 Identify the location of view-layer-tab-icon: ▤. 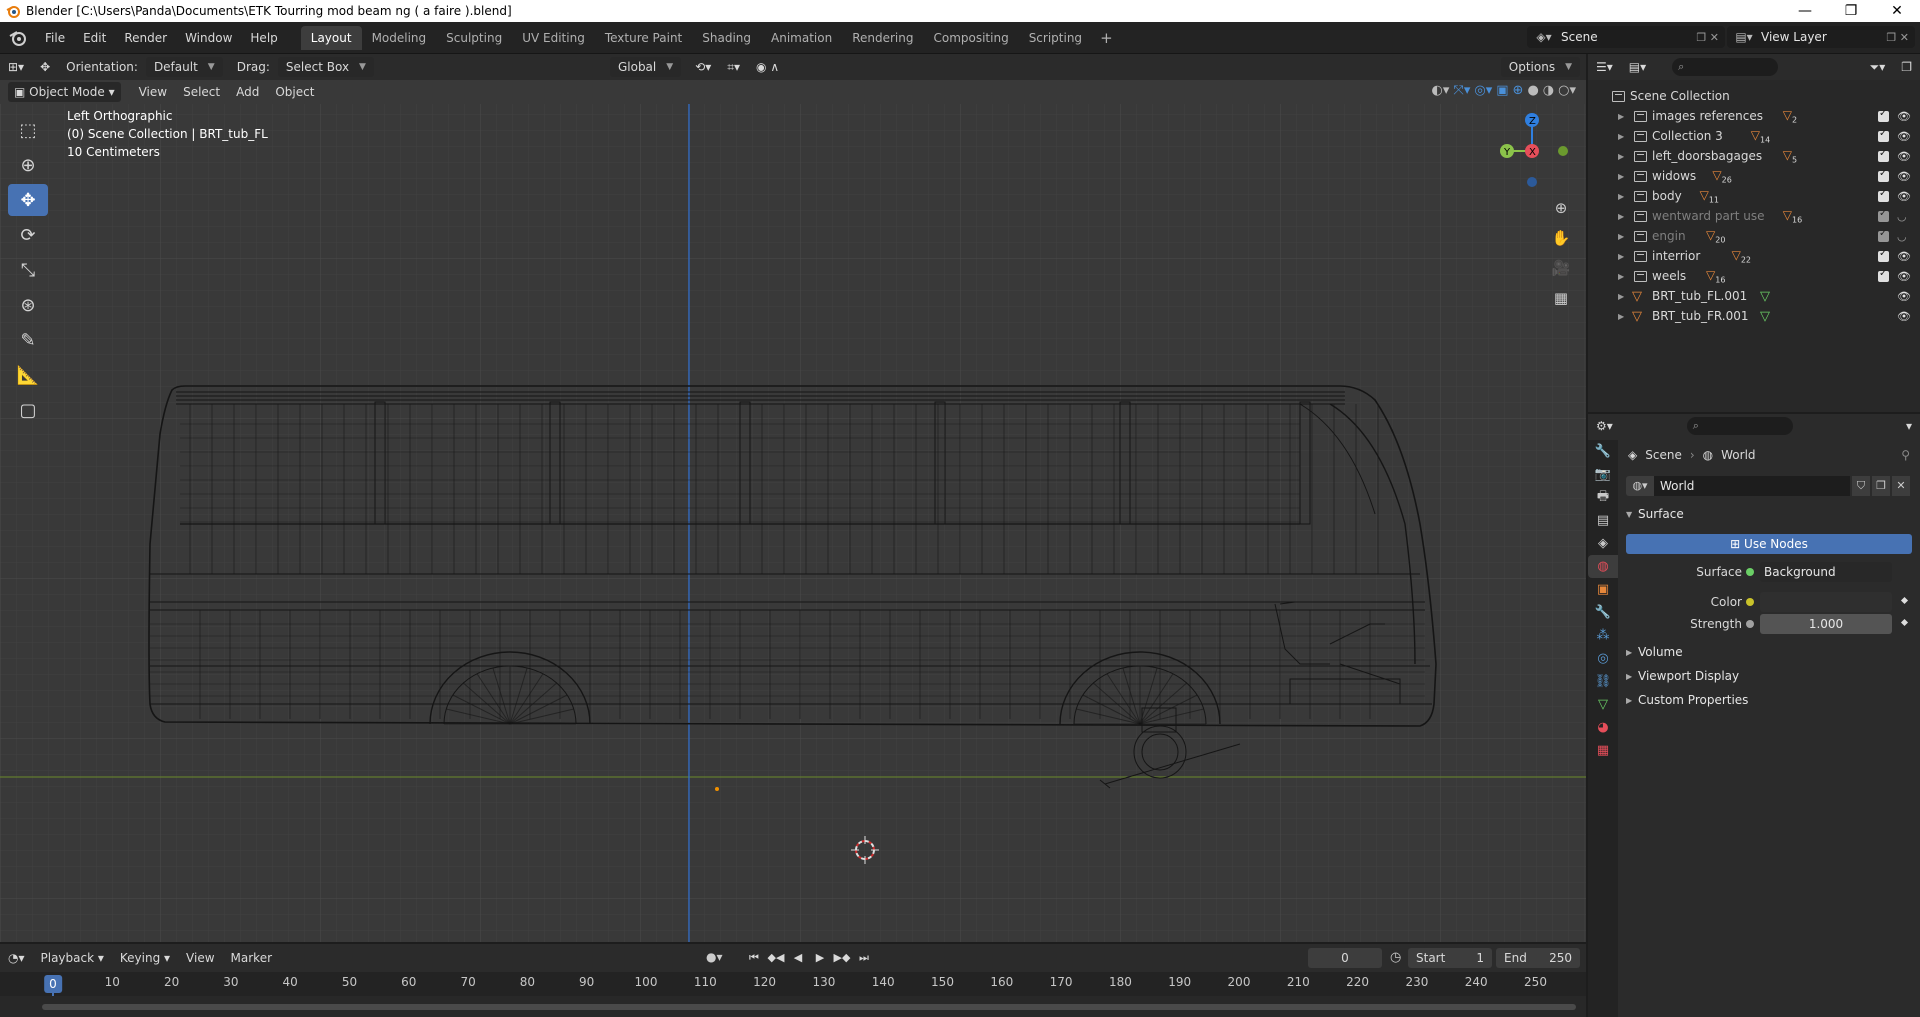
(1603, 520).